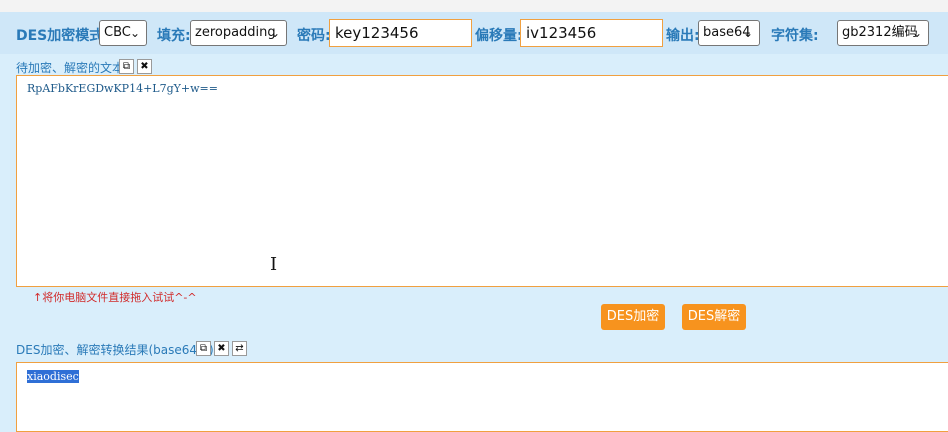 Image resolution: width=948 pixels, height=432 pixels. Describe the element at coordinates (714, 317) in the screenshot. I see `decrypt-button: DES解密` at that location.